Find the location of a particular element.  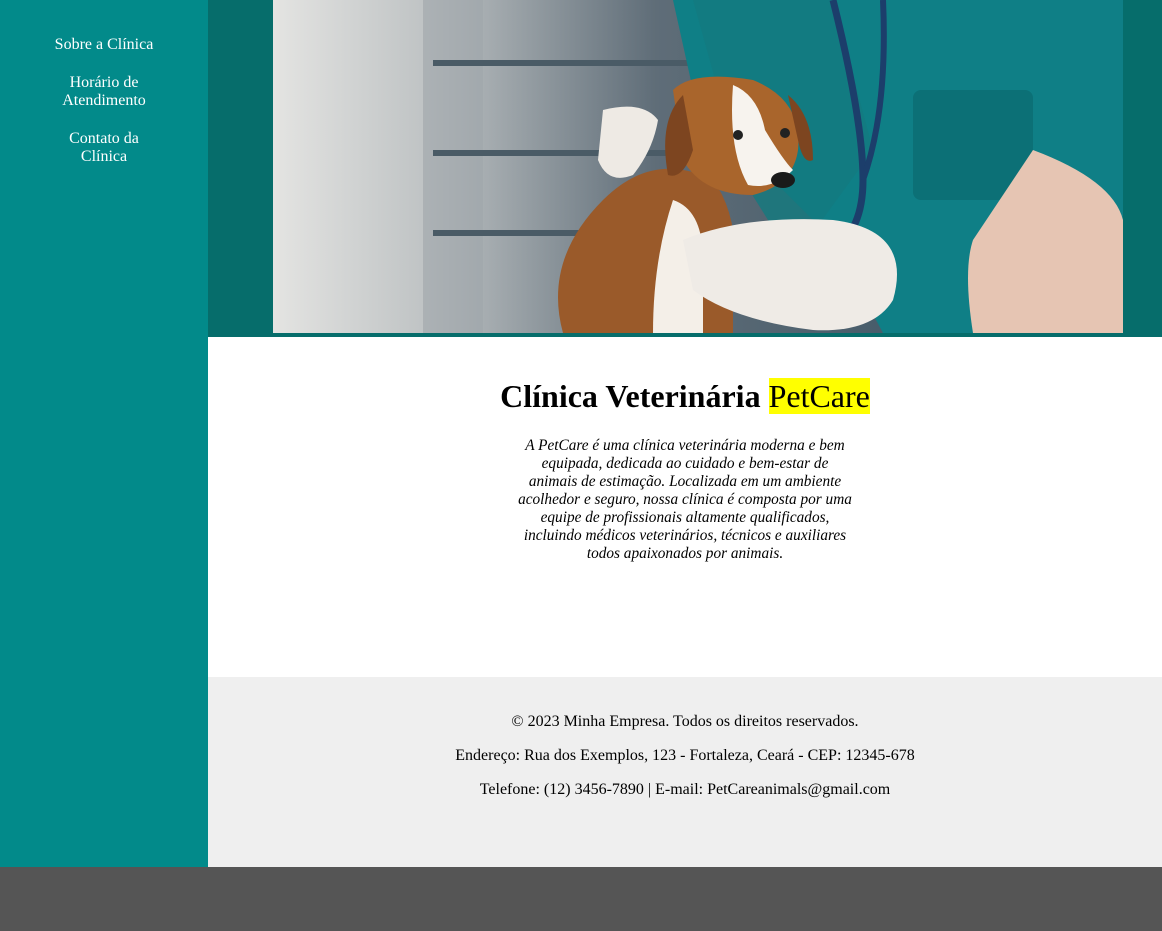

nav-link-horario: Horário de Atendimento is located at coordinates (104, 92).